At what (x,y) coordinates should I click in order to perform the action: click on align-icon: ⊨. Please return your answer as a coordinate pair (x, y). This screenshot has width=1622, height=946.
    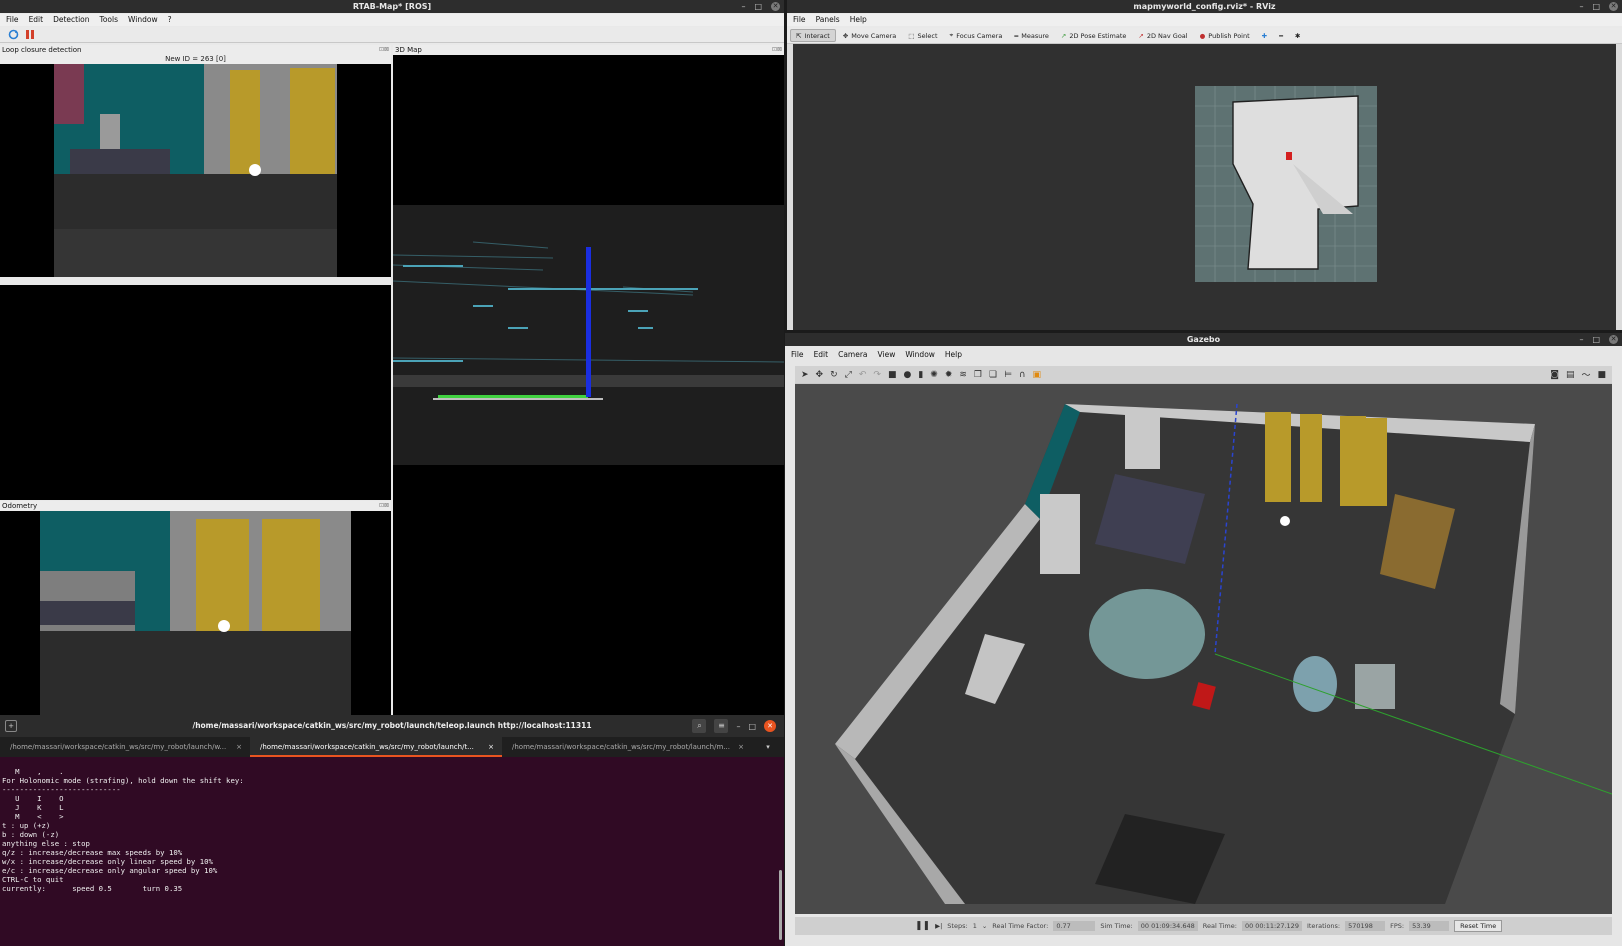
    Looking at the image, I should click on (1008, 375).